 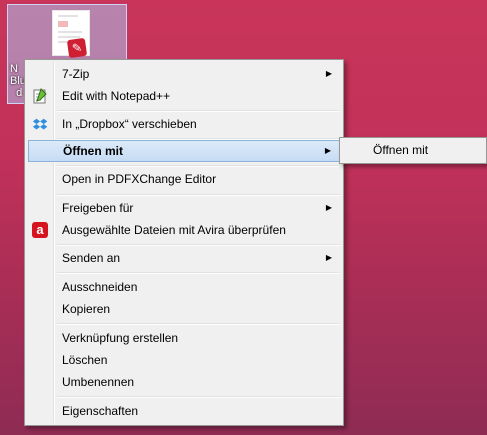 What do you see at coordinates (184, 287) in the screenshot?
I see `menu-item-cut: Ausschneiden` at bounding box center [184, 287].